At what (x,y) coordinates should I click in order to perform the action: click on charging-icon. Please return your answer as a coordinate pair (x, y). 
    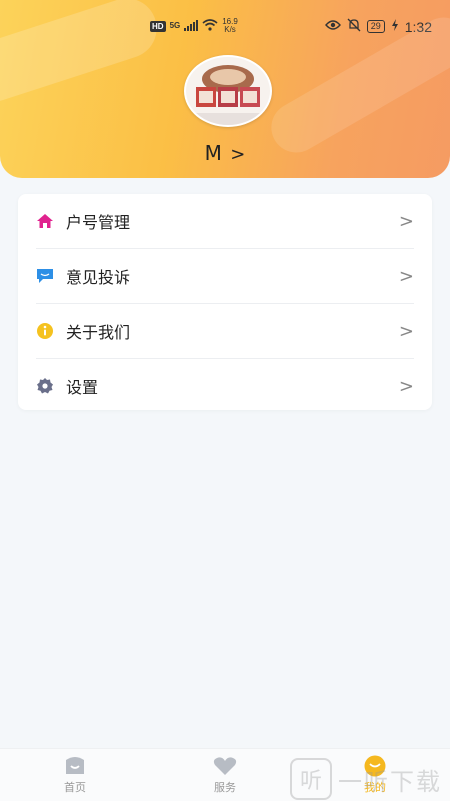
    Looking at the image, I should click on (395, 26).